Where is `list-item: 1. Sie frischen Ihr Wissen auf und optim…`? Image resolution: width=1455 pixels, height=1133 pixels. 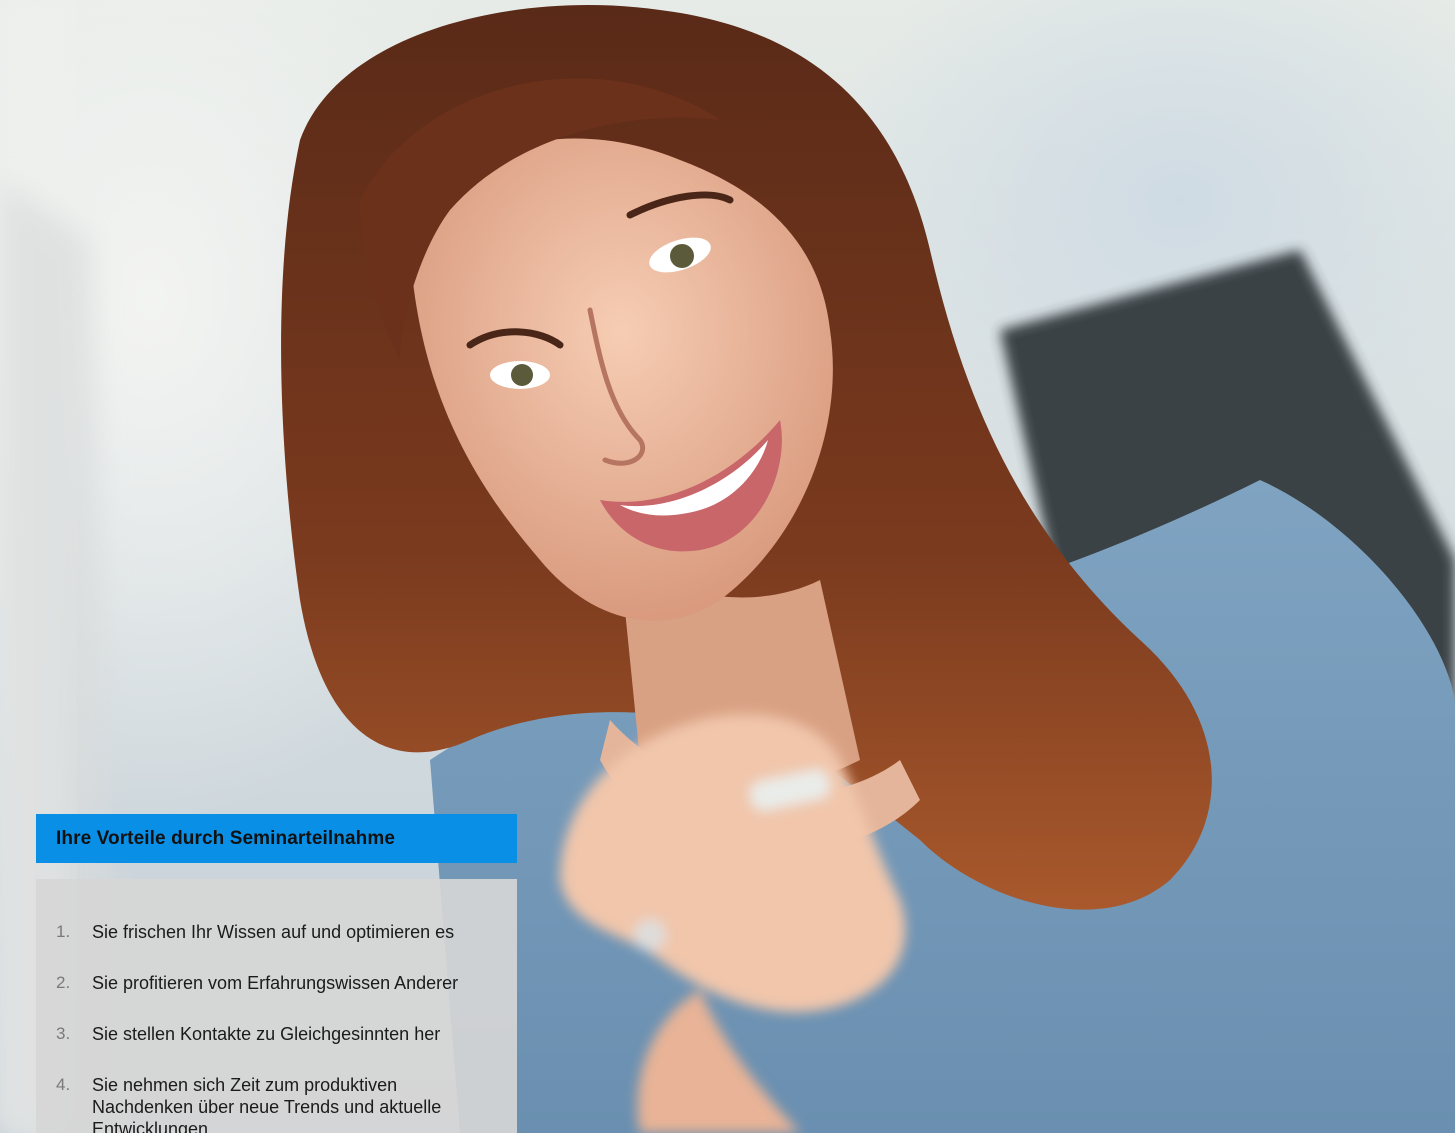
list-item: 1. Sie frischen Ihr Wissen auf und optim… is located at coordinates (277, 932).